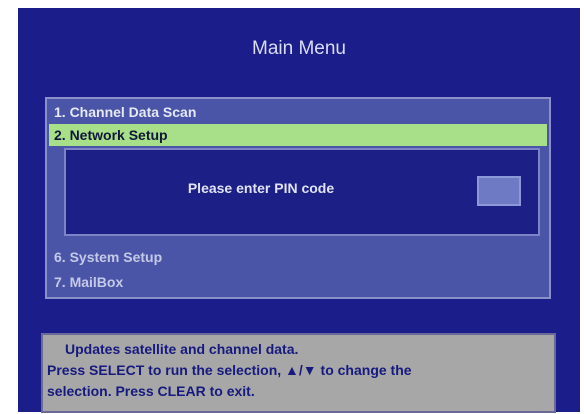 The height and width of the screenshot is (414, 584). I want to click on pin-input, so click(499, 191).